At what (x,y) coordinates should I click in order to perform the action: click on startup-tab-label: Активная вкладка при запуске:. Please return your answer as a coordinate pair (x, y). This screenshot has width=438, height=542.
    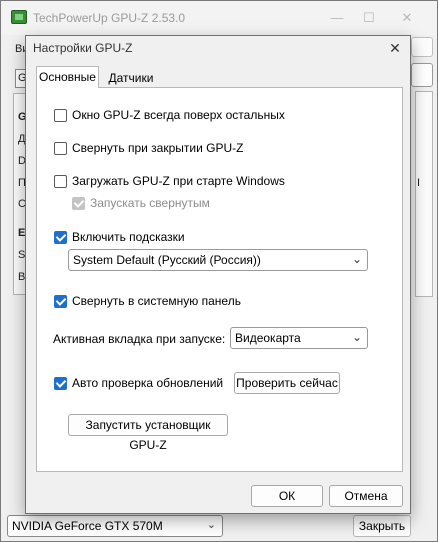
    Looking at the image, I should click on (139, 339).